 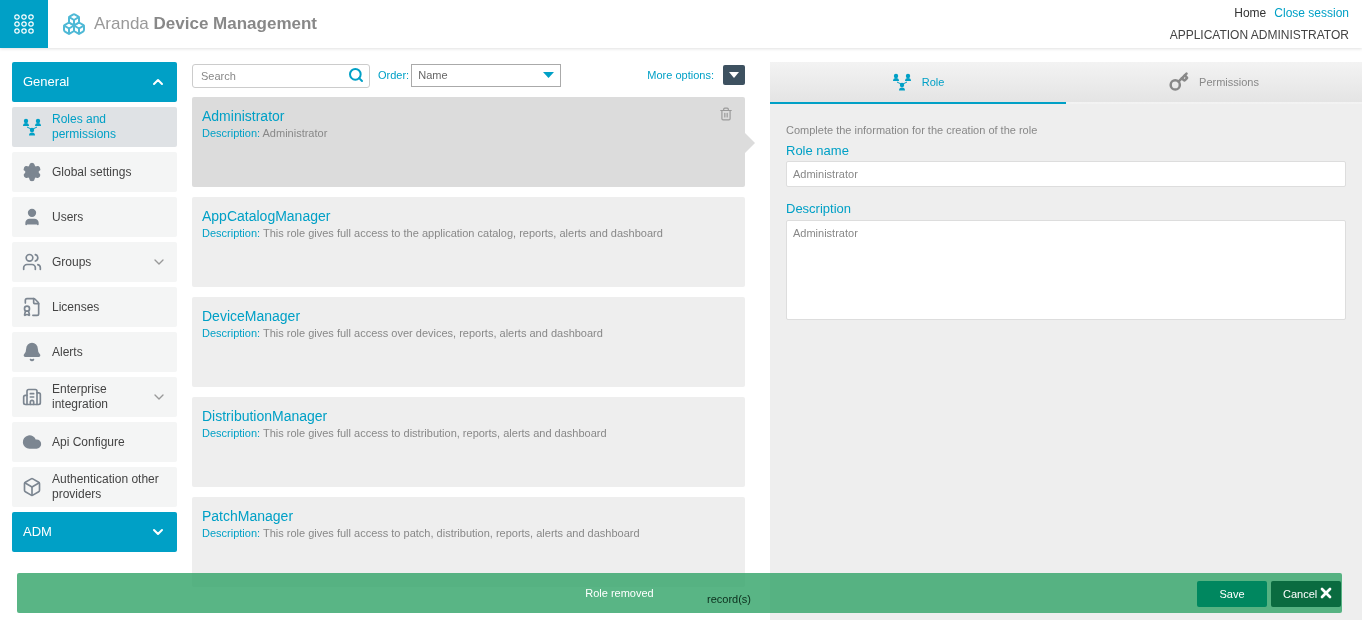 I want to click on sidebar-item: Enterprise integration, so click(x=94, y=397).